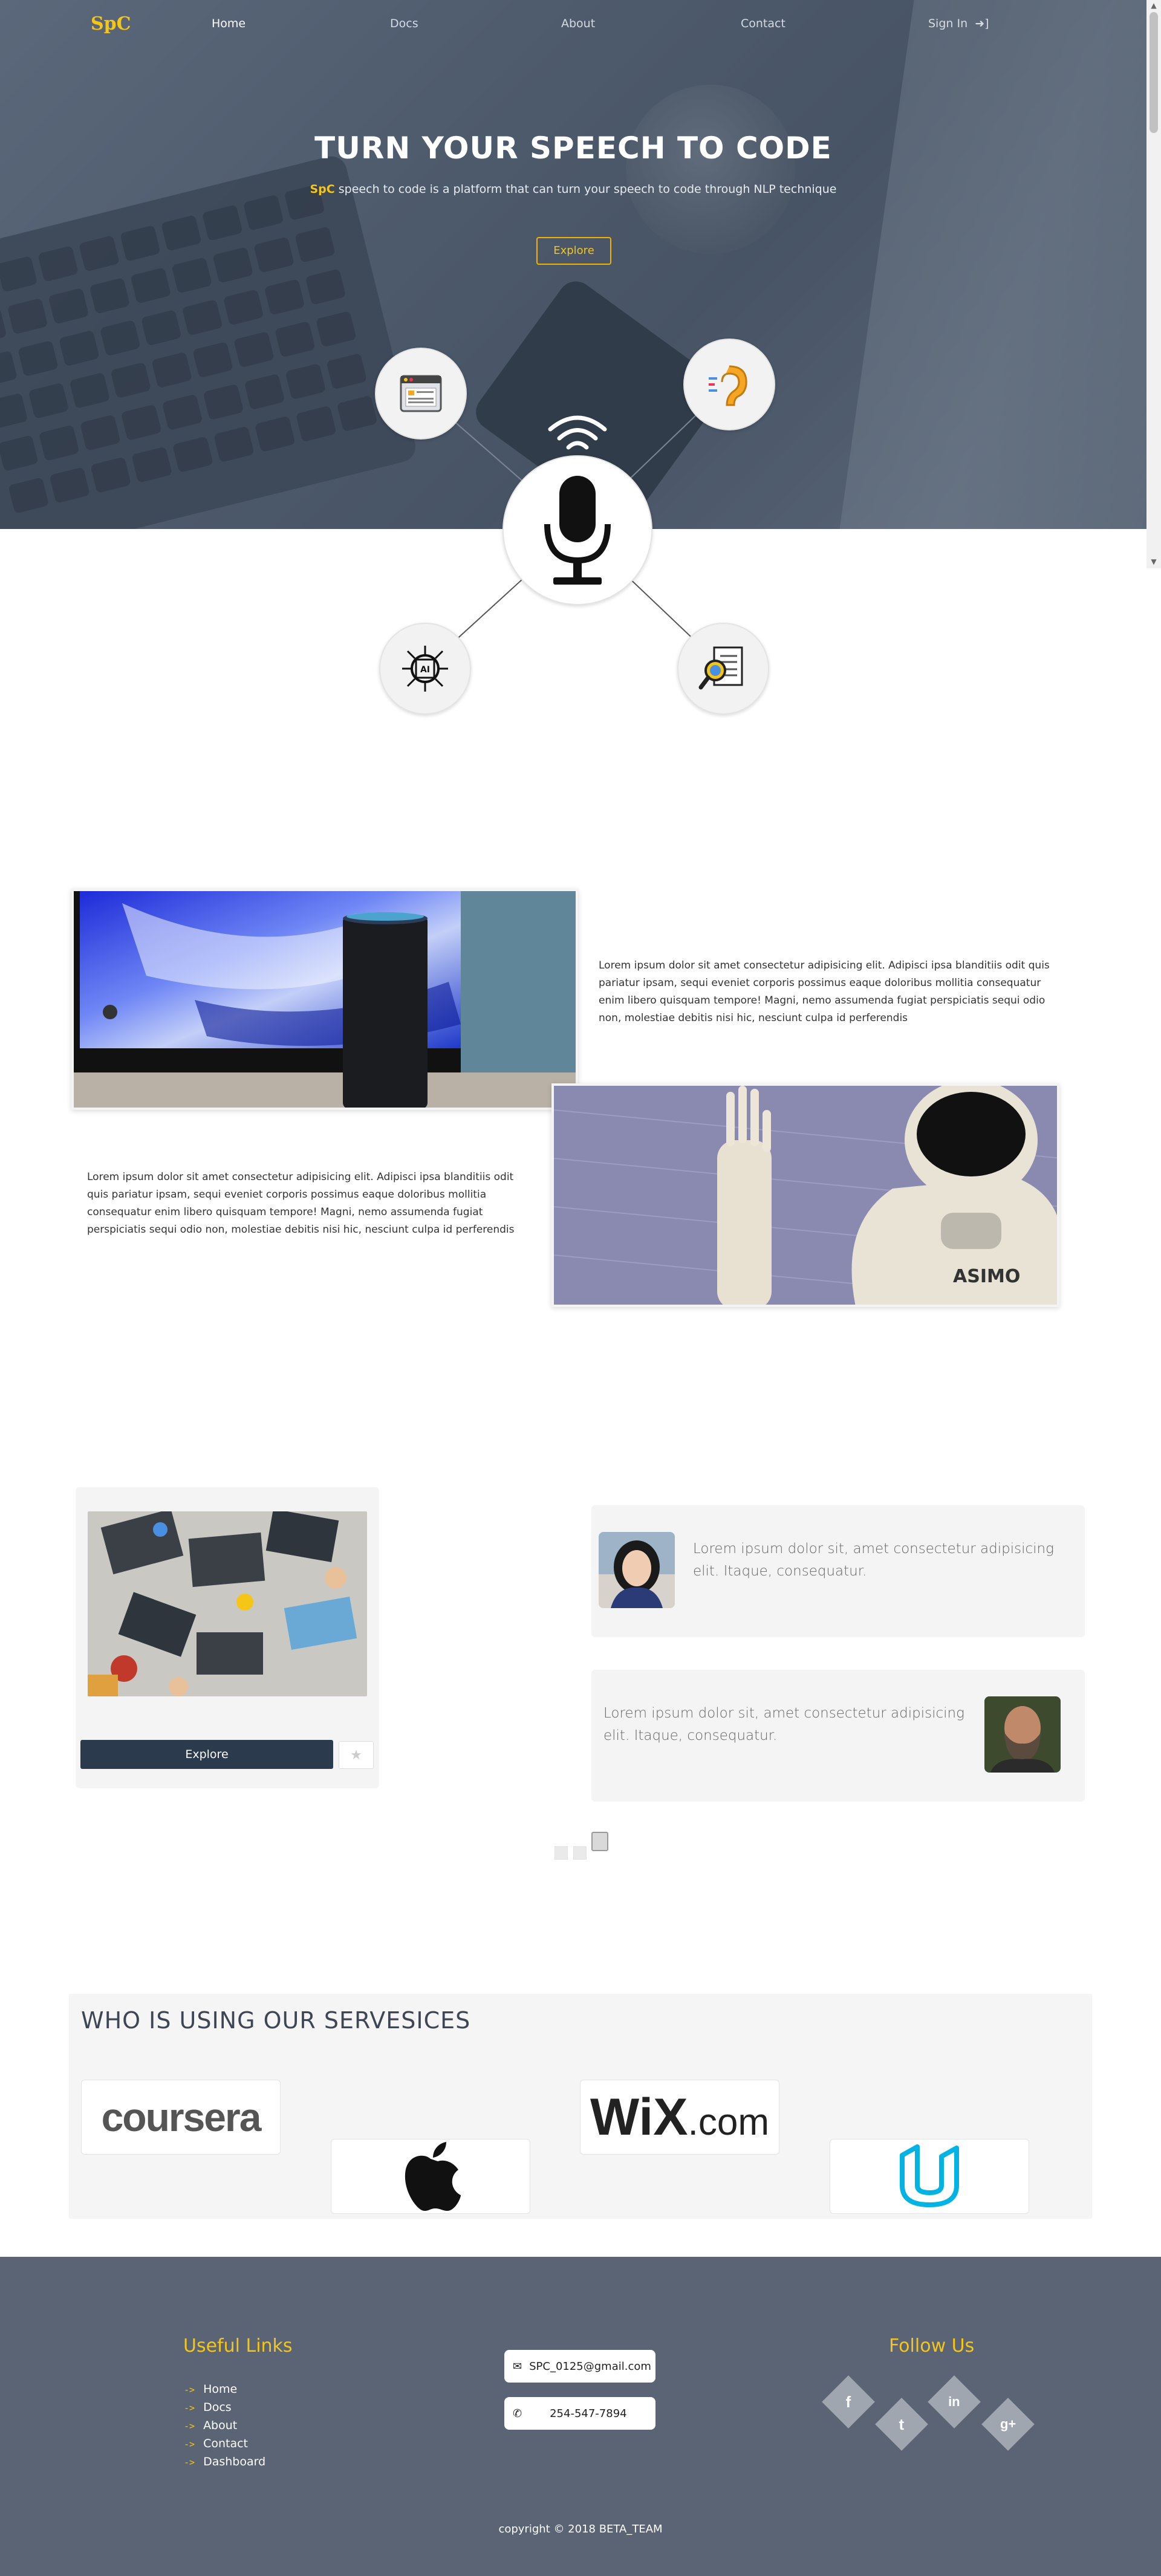 Image resolution: width=1161 pixels, height=2576 pixels. I want to click on footer-link-dashboard-label: Dashboard, so click(234, 2462).